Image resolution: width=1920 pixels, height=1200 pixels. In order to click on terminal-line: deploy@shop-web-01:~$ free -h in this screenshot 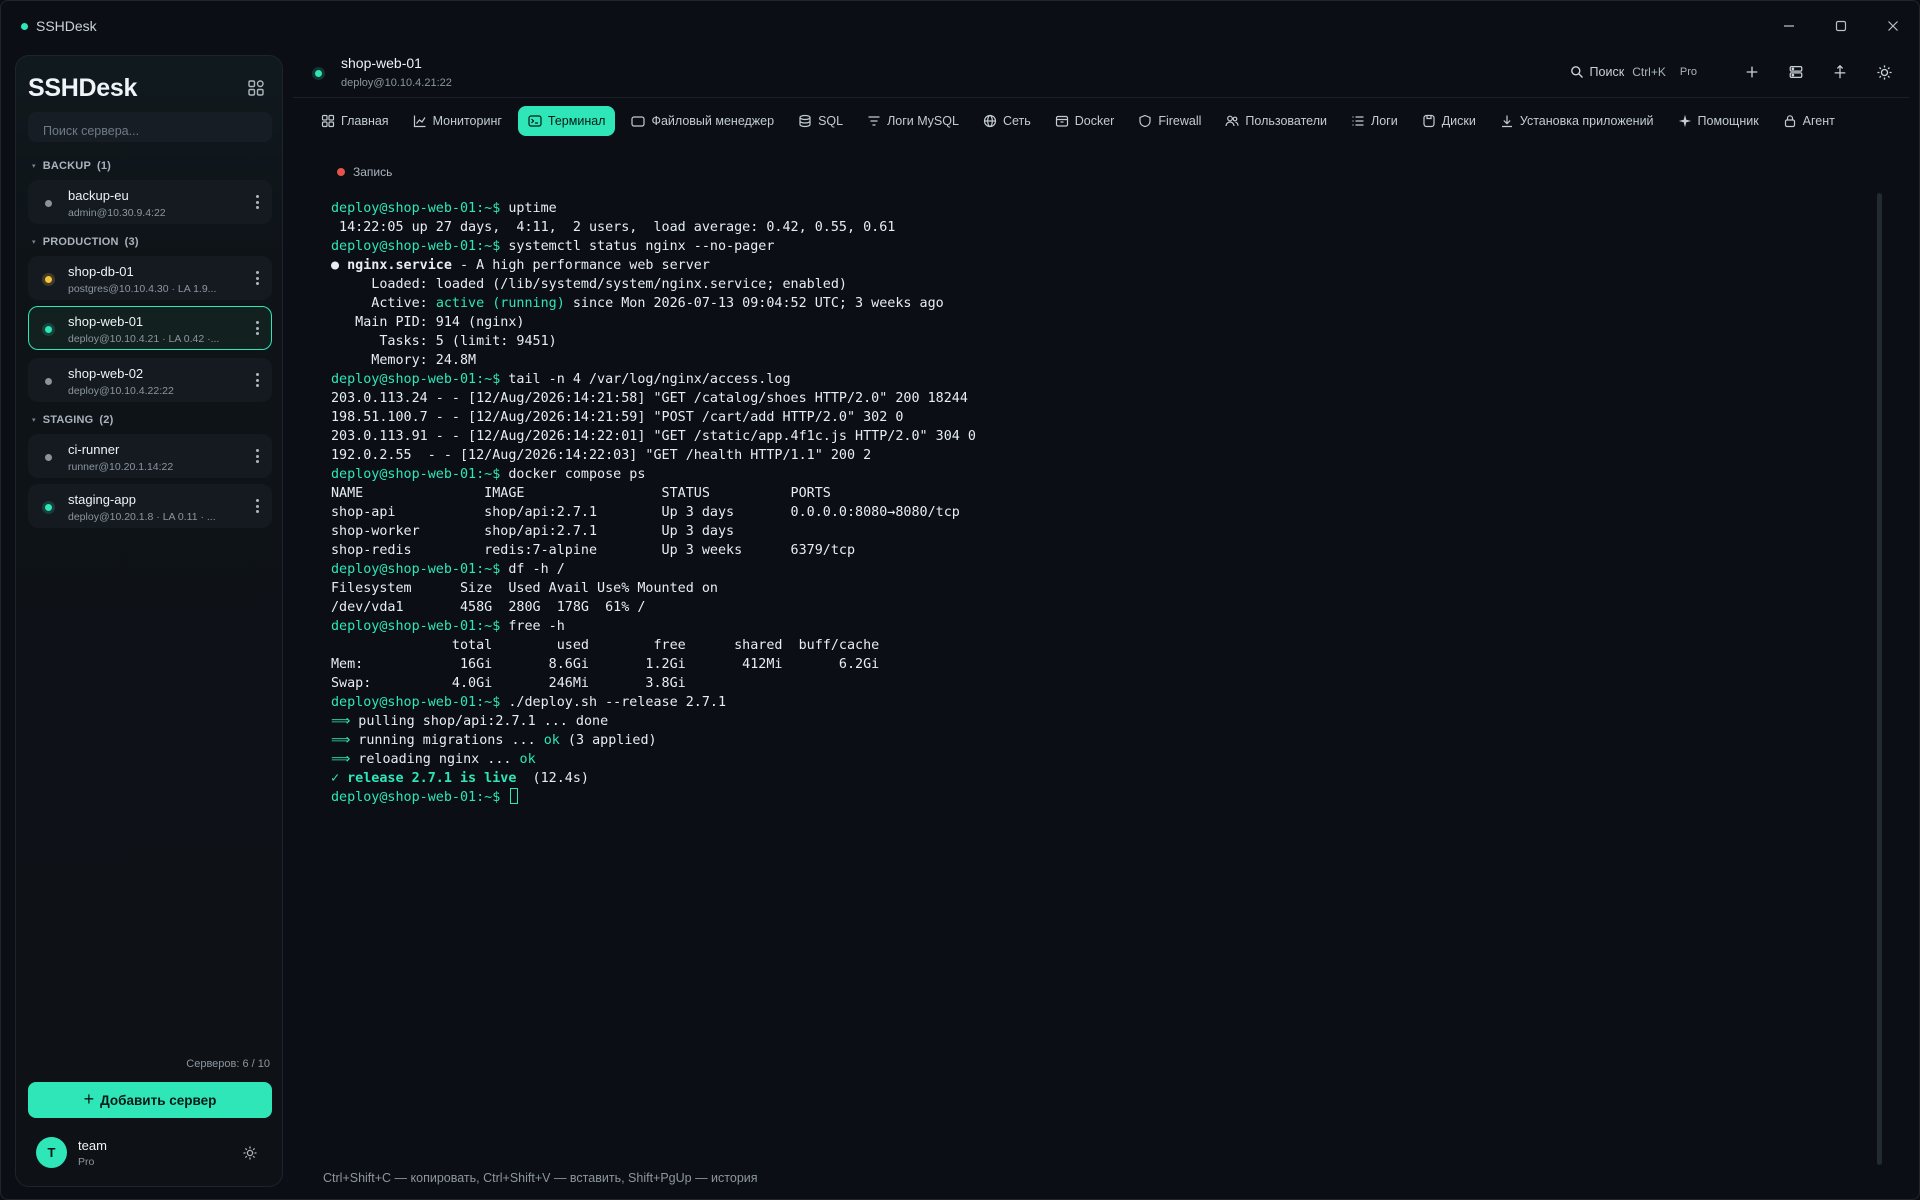, I will do `click(1081, 626)`.